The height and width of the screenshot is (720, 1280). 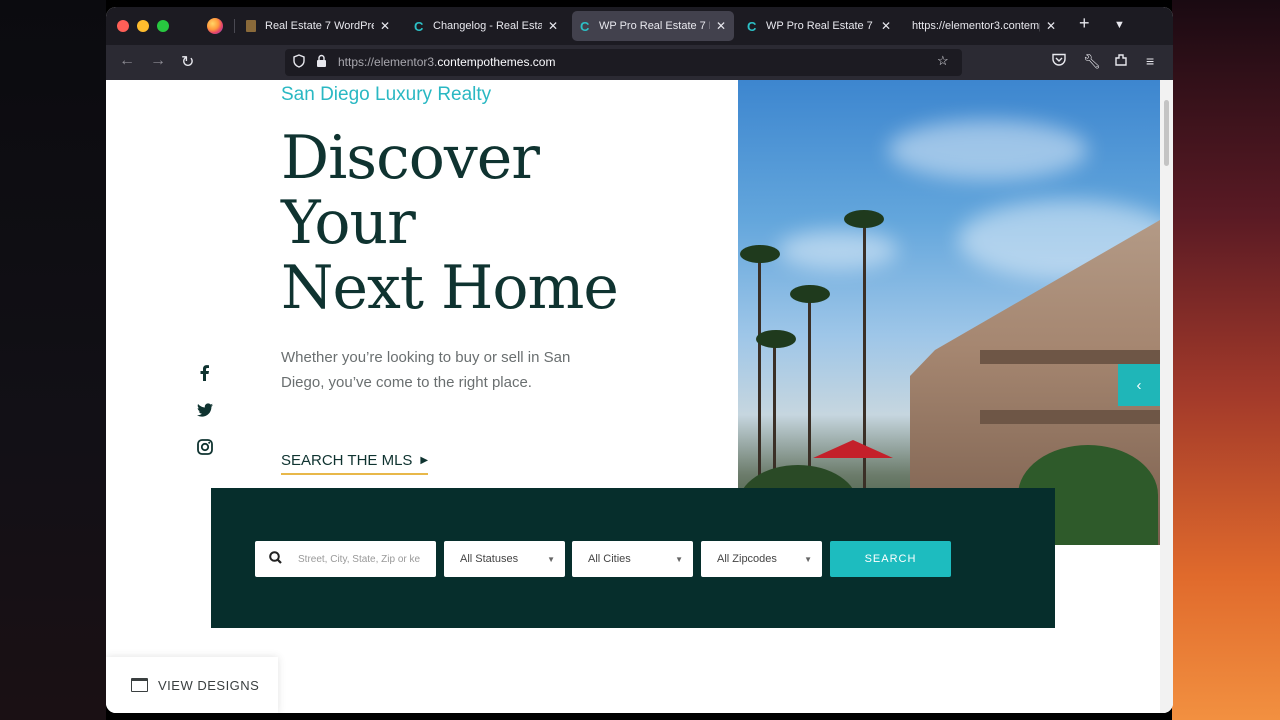 What do you see at coordinates (234, 26) in the screenshot?
I see `tab-separator` at bounding box center [234, 26].